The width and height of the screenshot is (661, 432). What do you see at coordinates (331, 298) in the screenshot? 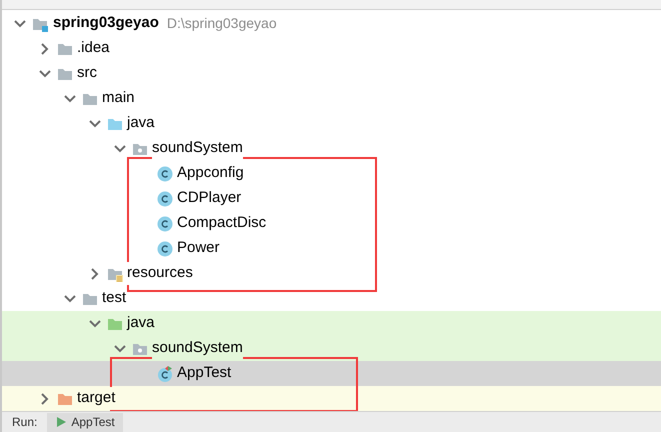
I see `tree-row: test` at bounding box center [331, 298].